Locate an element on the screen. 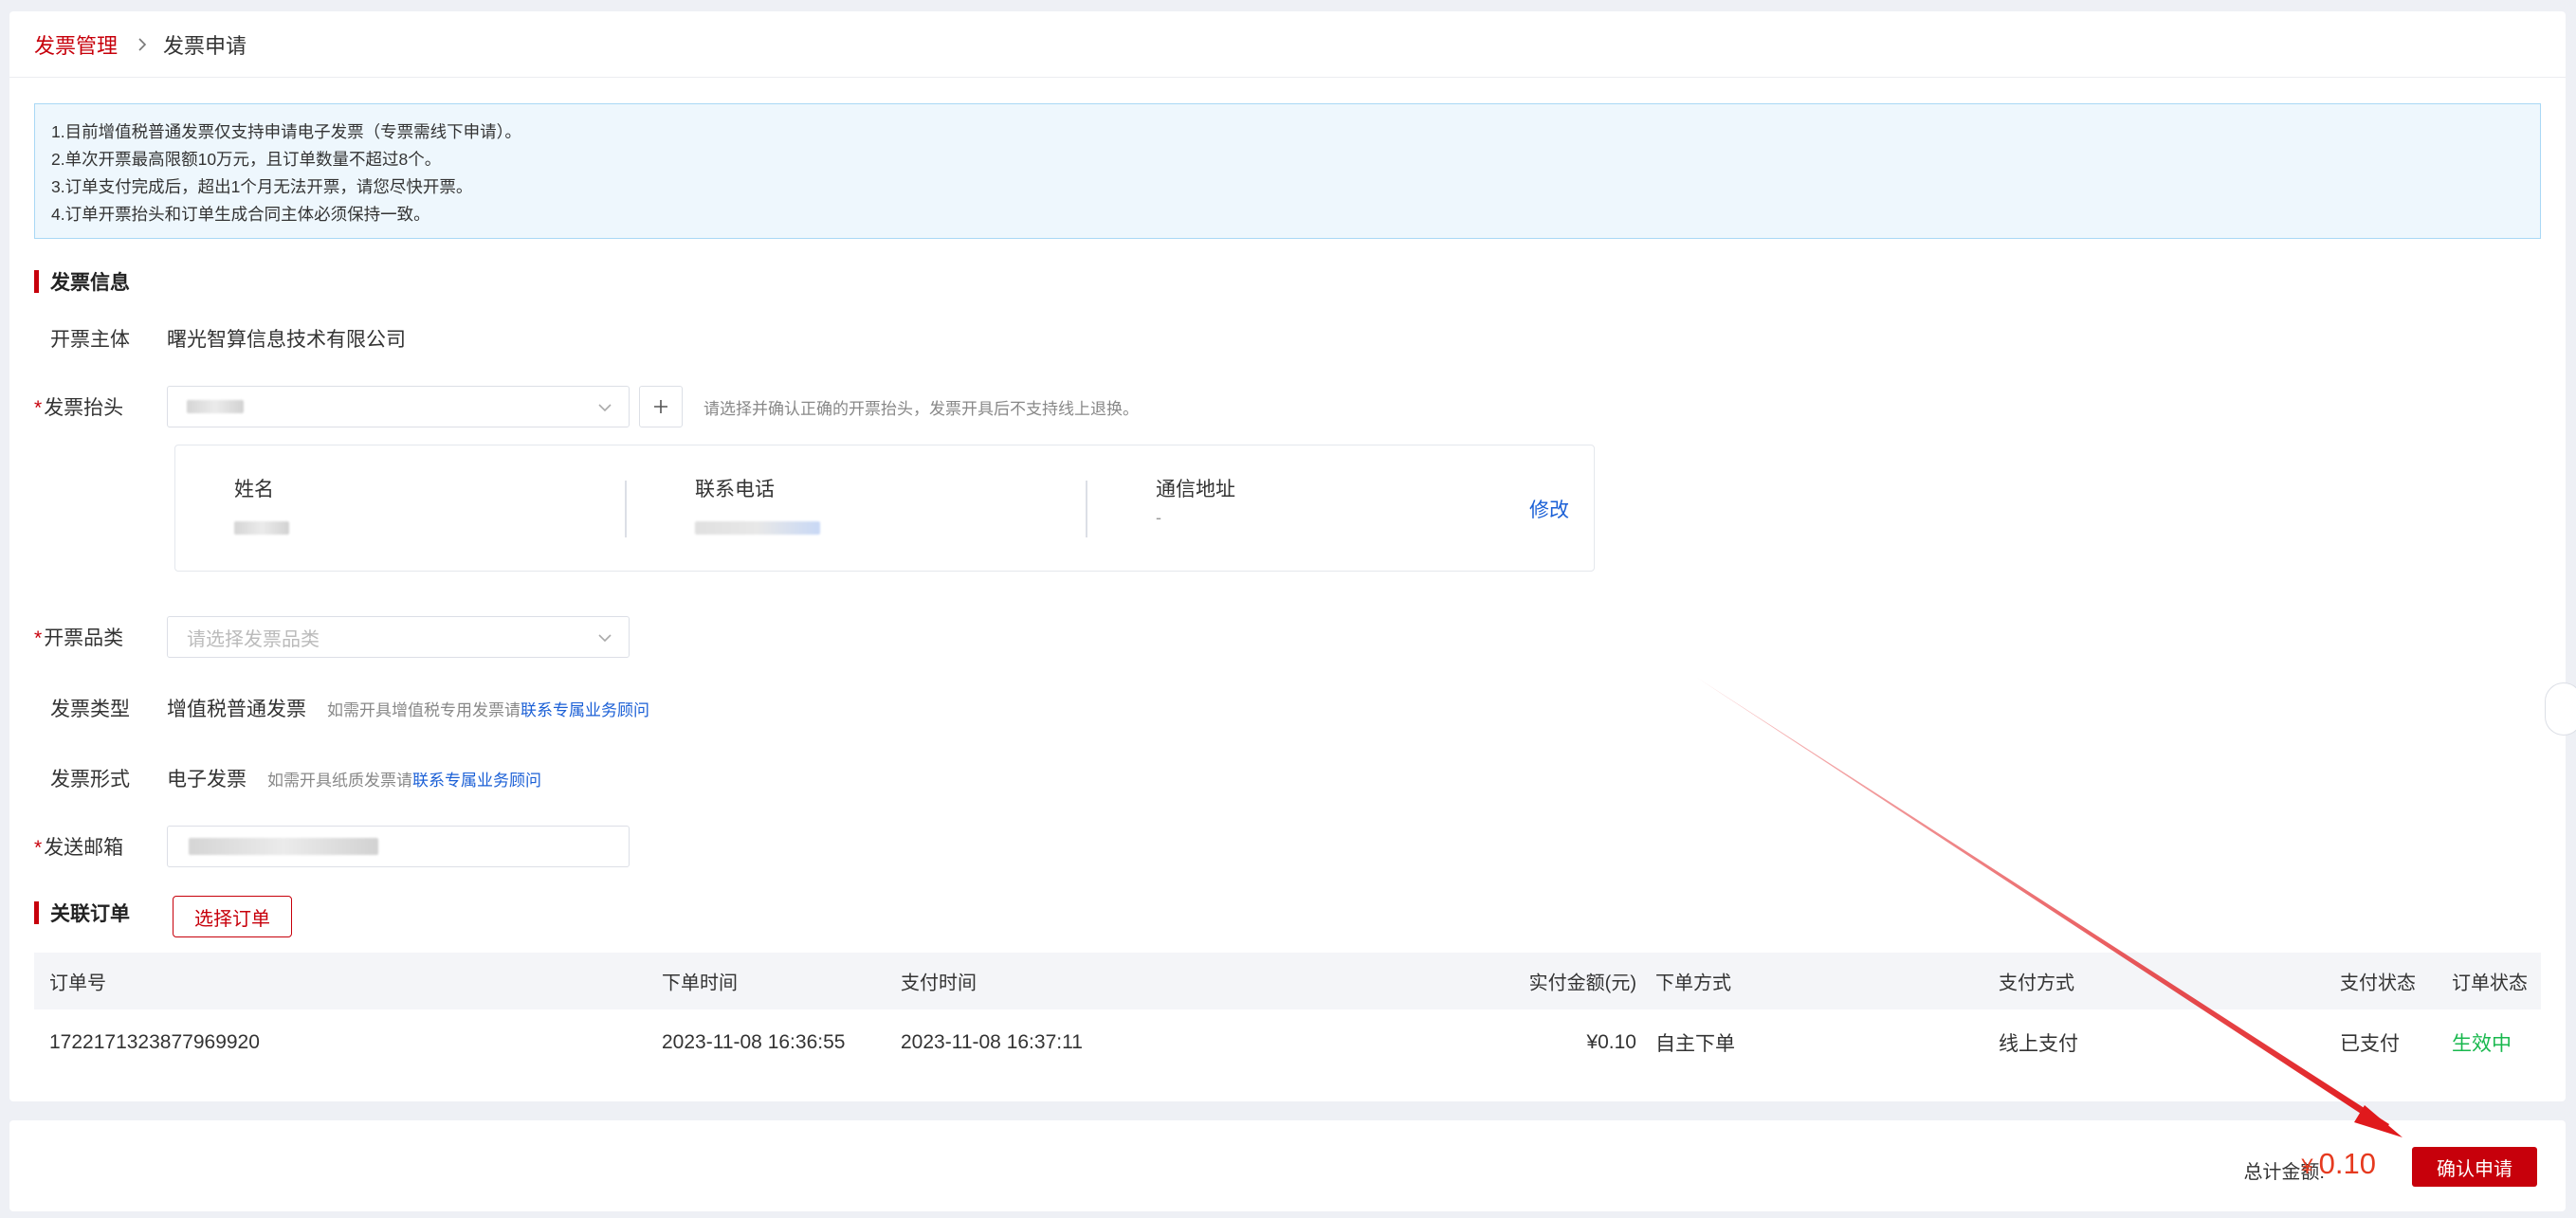 The width and height of the screenshot is (2576, 1218). plus-icon is located at coordinates (660, 406).